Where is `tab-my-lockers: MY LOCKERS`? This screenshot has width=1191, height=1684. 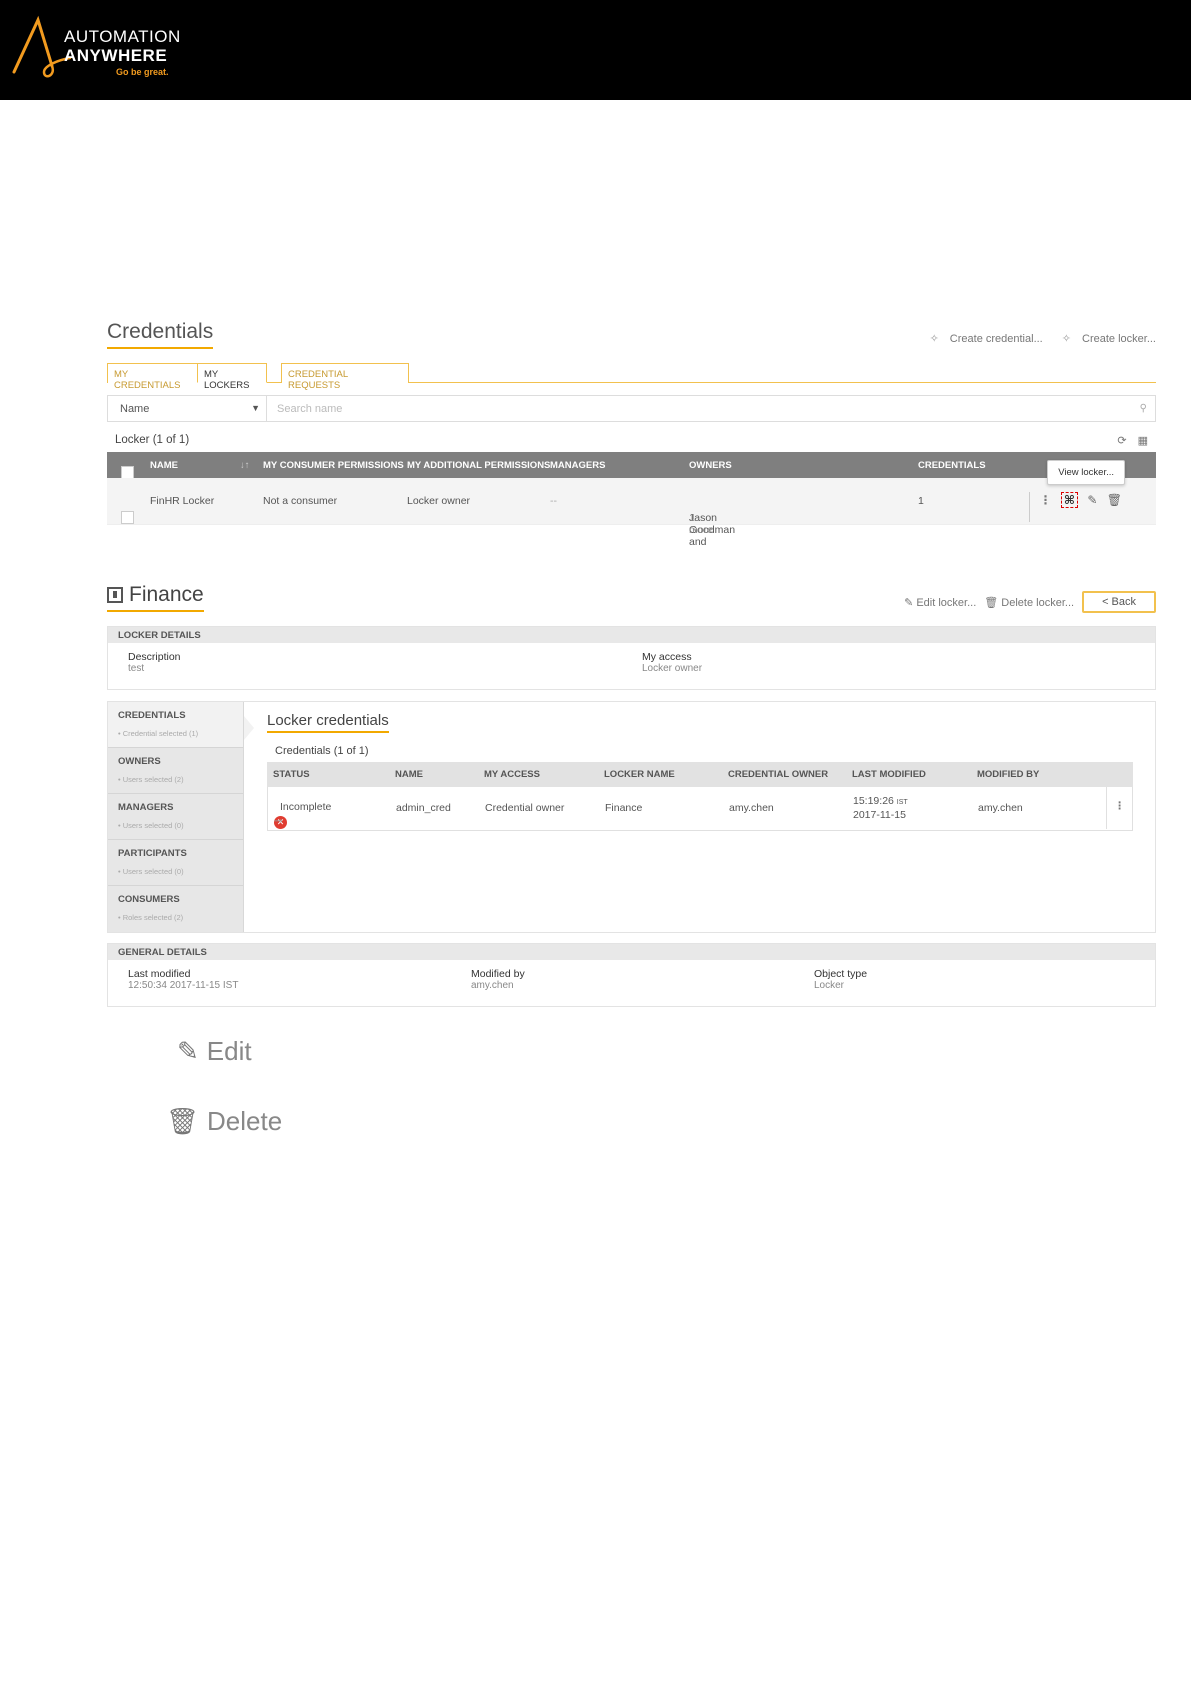
tab-my-lockers: MY LOCKERS is located at coordinates (232, 377).